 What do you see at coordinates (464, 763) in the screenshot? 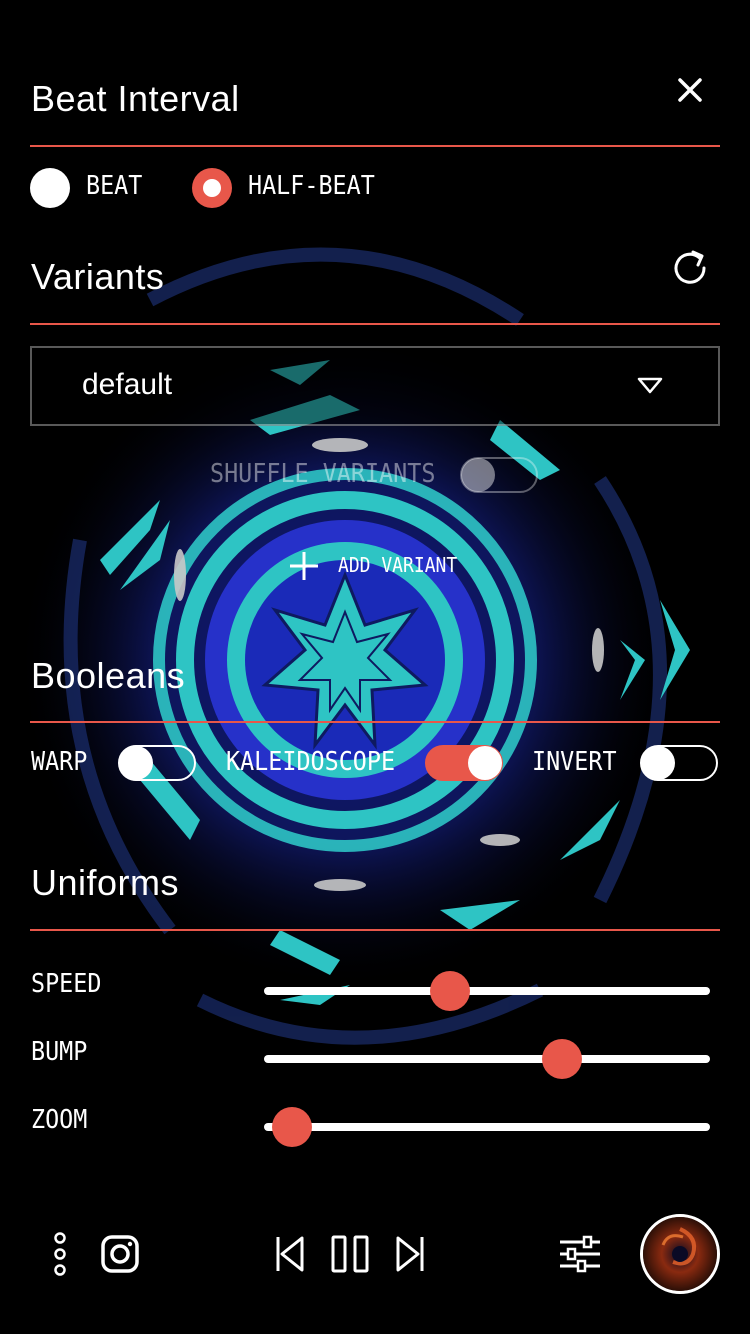
I see `kaleidoscope-toggle` at bounding box center [464, 763].